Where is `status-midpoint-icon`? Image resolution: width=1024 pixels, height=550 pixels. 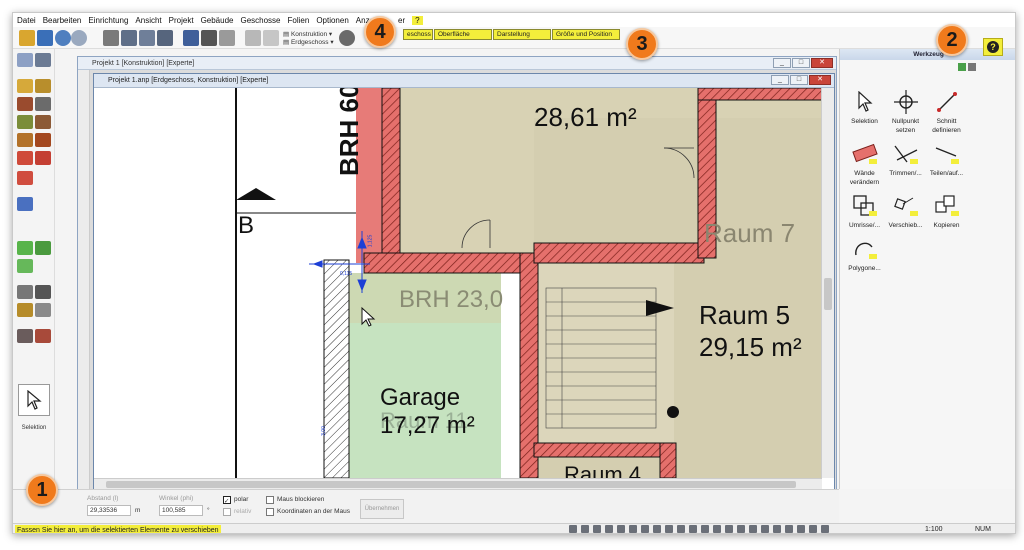 status-midpoint-icon is located at coordinates (693, 529).